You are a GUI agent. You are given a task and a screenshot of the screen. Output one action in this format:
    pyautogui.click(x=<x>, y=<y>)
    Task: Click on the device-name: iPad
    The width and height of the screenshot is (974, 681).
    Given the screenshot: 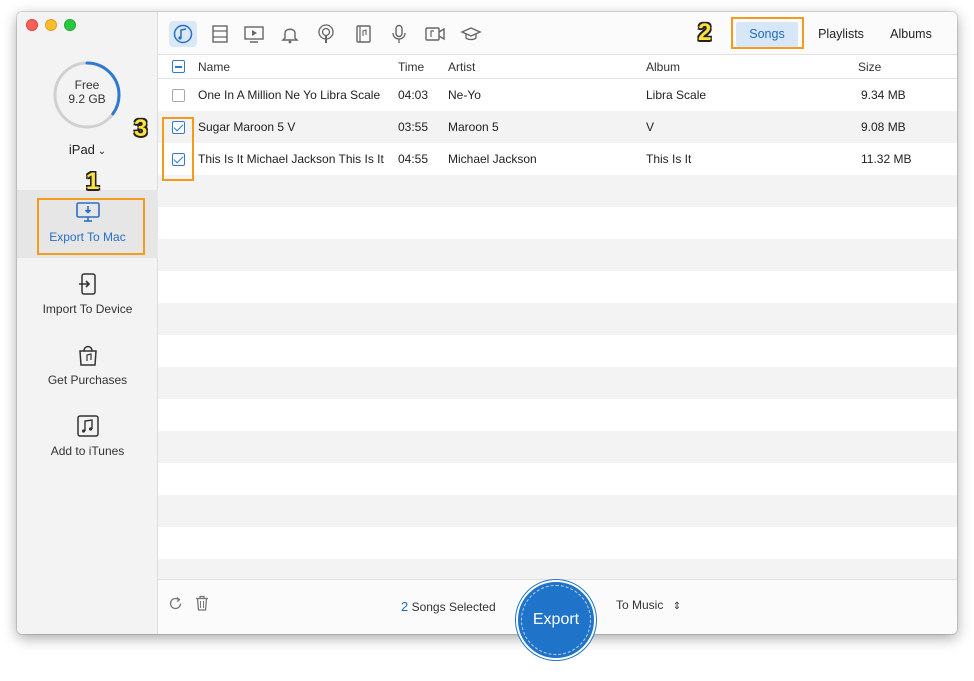 What is the action you would take?
    pyautogui.click(x=81, y=149)
    